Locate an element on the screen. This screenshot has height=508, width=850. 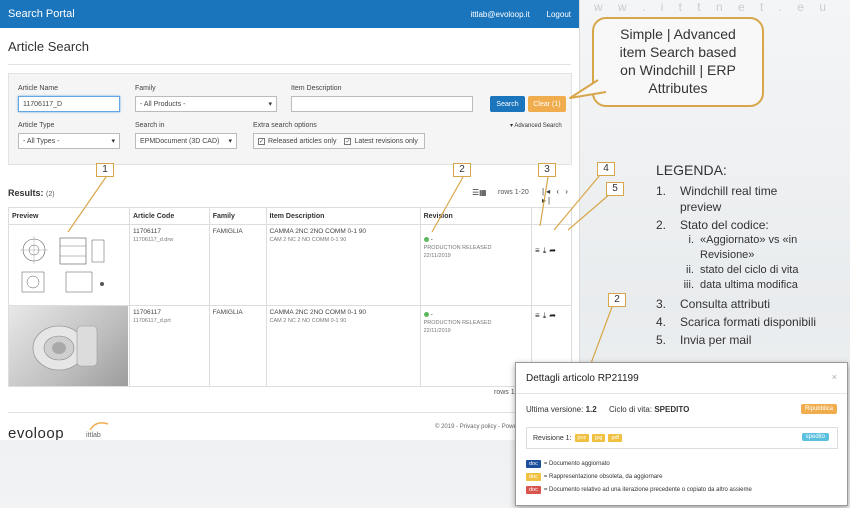
latest-revisions-label: Latest revisions only is located at coordinates (386, 141).